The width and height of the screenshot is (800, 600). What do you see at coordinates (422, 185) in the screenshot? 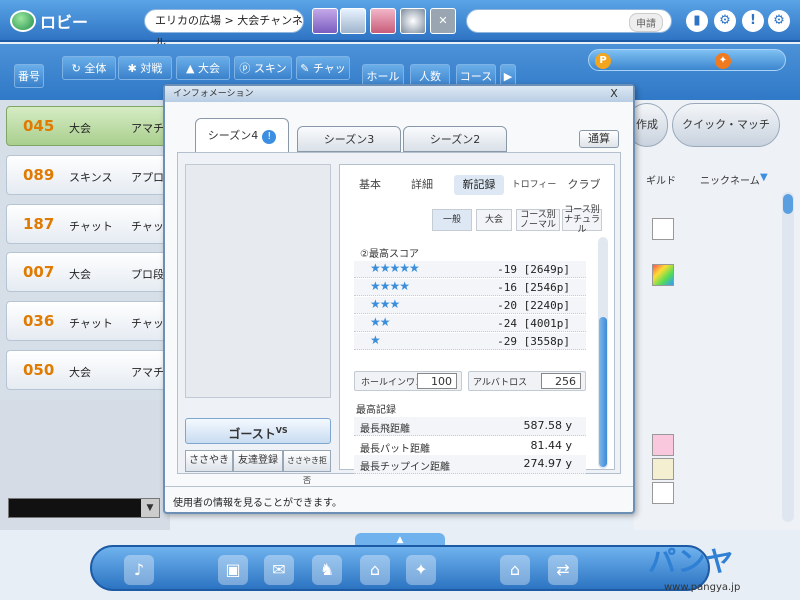
I see `tab-detail: 詳細` at bounding box center [422, 185].